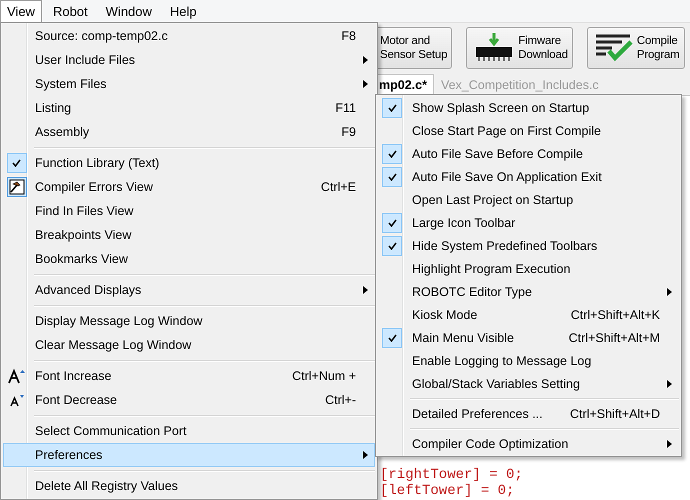 The height and width of the screenshot is (500, 690). What do you see at coordinates (189, 376) in the screenshot?
I see `menu-item: Font Increase Ctrl+Num +` at bounding box center [189, 376].